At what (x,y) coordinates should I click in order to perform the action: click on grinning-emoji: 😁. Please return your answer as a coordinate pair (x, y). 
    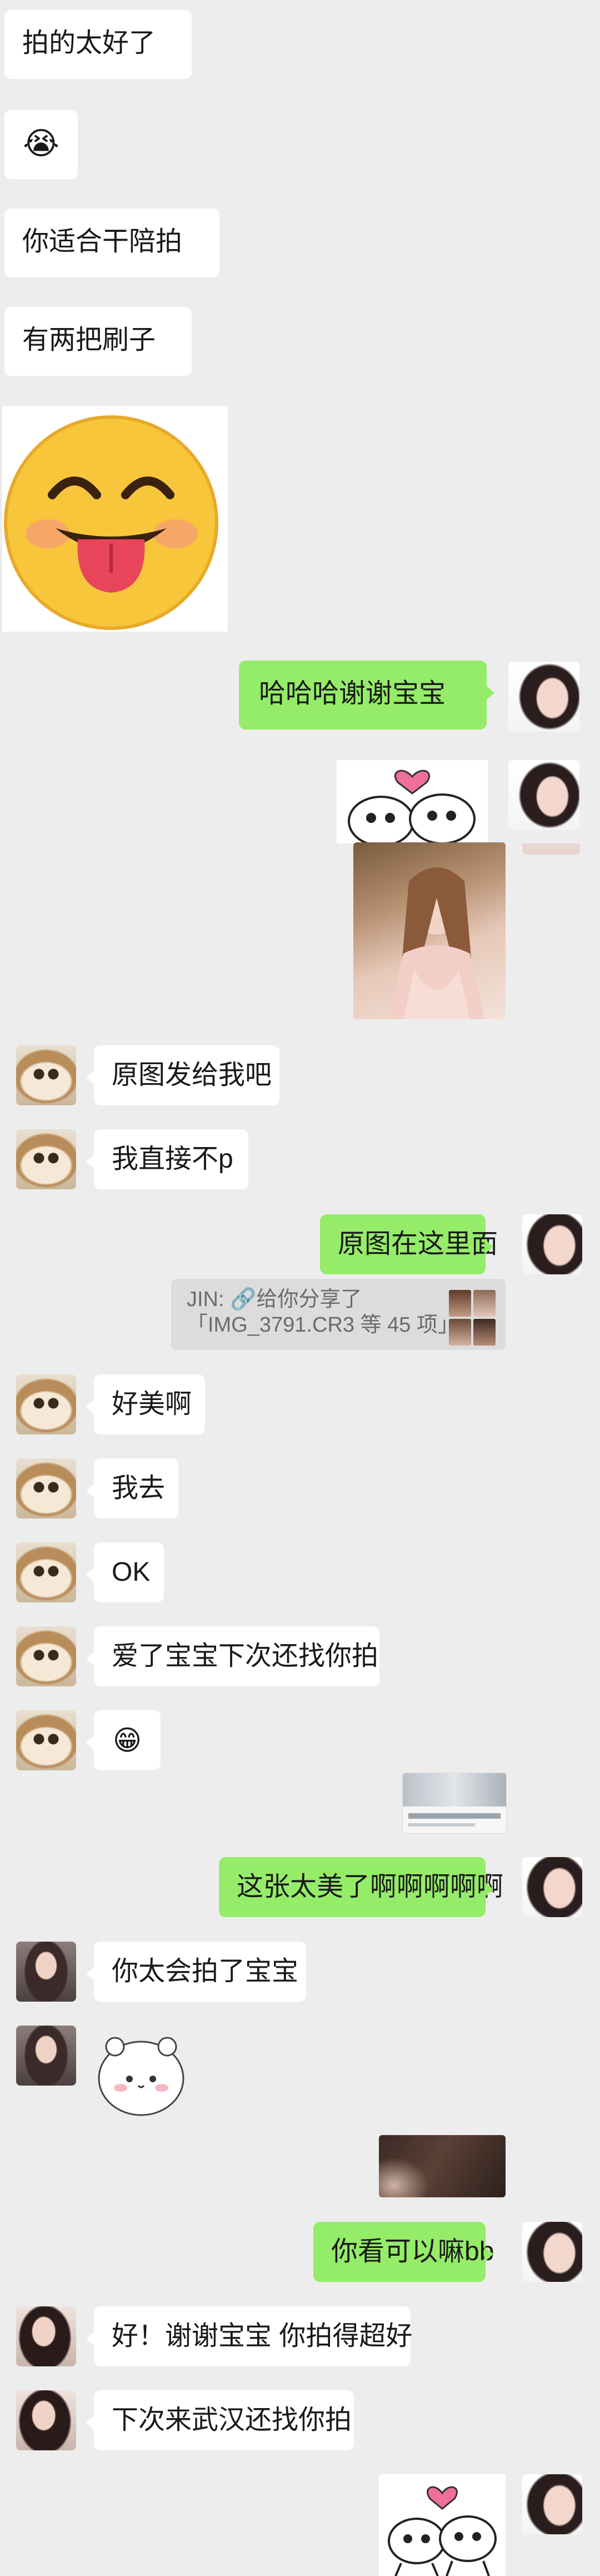
    Looking at the image, I should click on (127, 1740).